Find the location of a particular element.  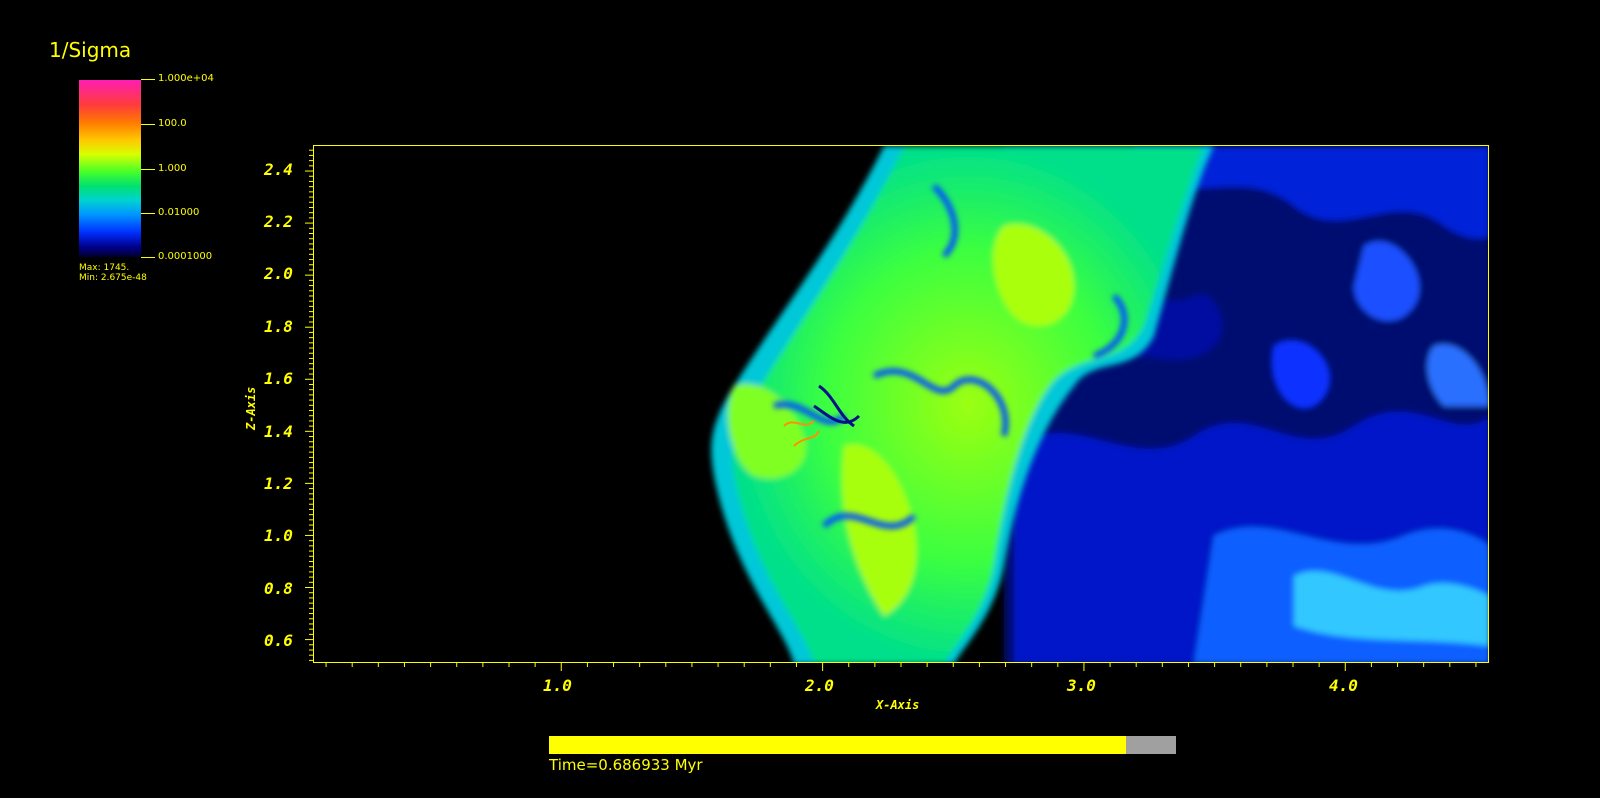

time-progress-fill is located at coordinates (837, 745).